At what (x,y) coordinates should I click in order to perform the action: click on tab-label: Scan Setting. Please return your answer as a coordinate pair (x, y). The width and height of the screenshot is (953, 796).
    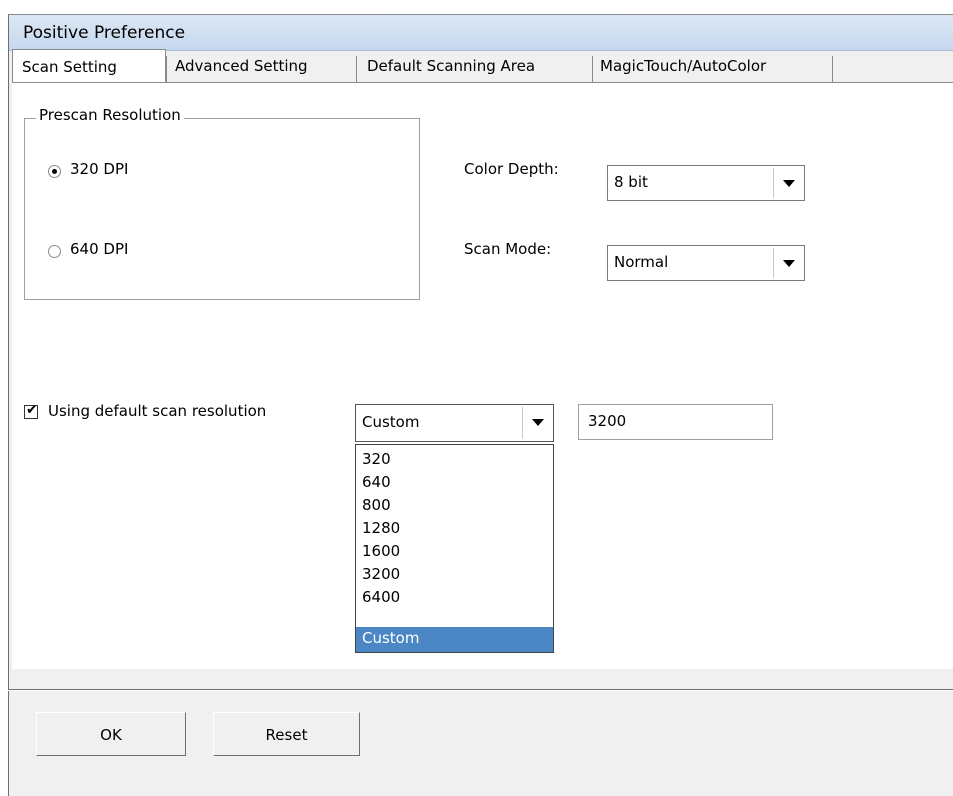
    Looking at the image, I should click on (69, 67).